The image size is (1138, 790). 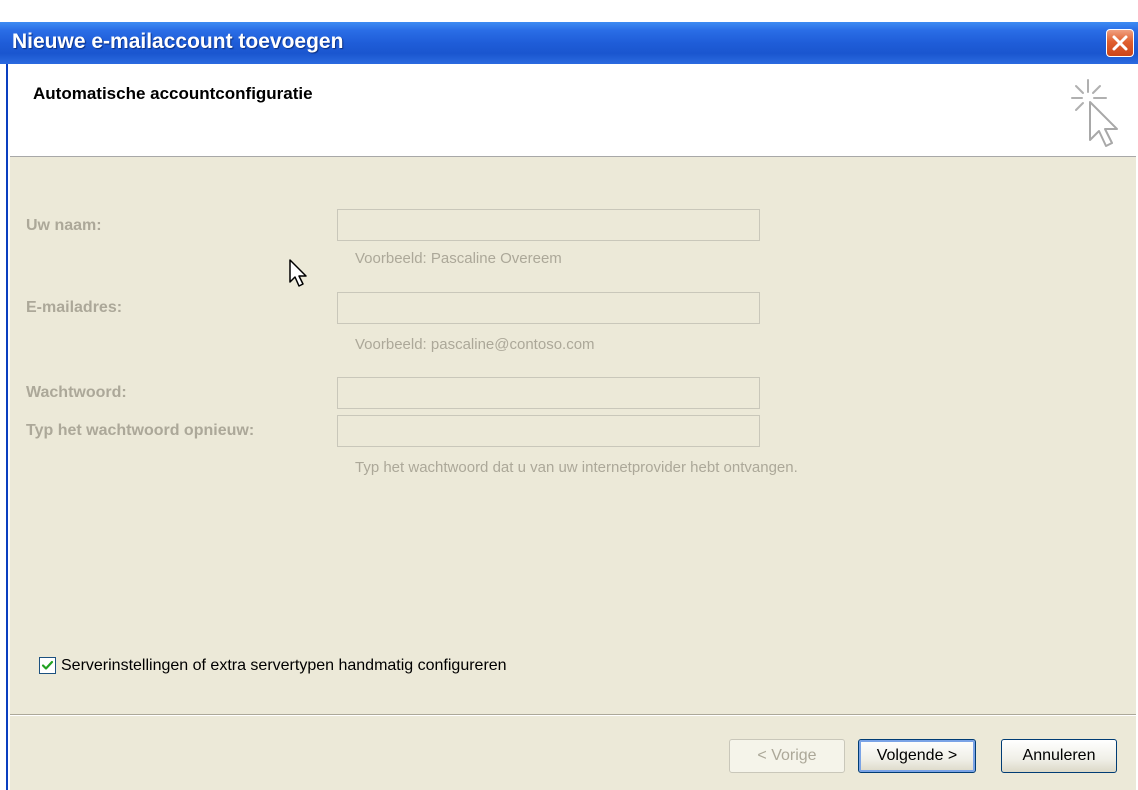 What do you see at coordinates (548, 431) in the screenshot?
I see `password-repeat-input` at bounding box center [548, 431].